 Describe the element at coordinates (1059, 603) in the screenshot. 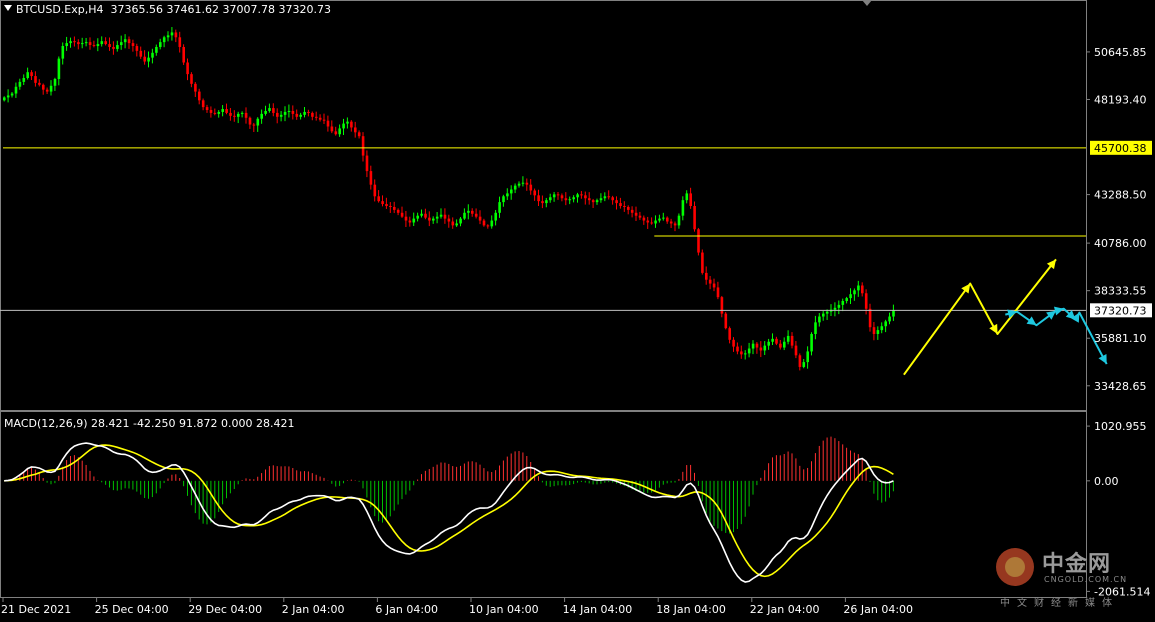

I see `watermark-tagline: 中文财经新媒体` at that location.